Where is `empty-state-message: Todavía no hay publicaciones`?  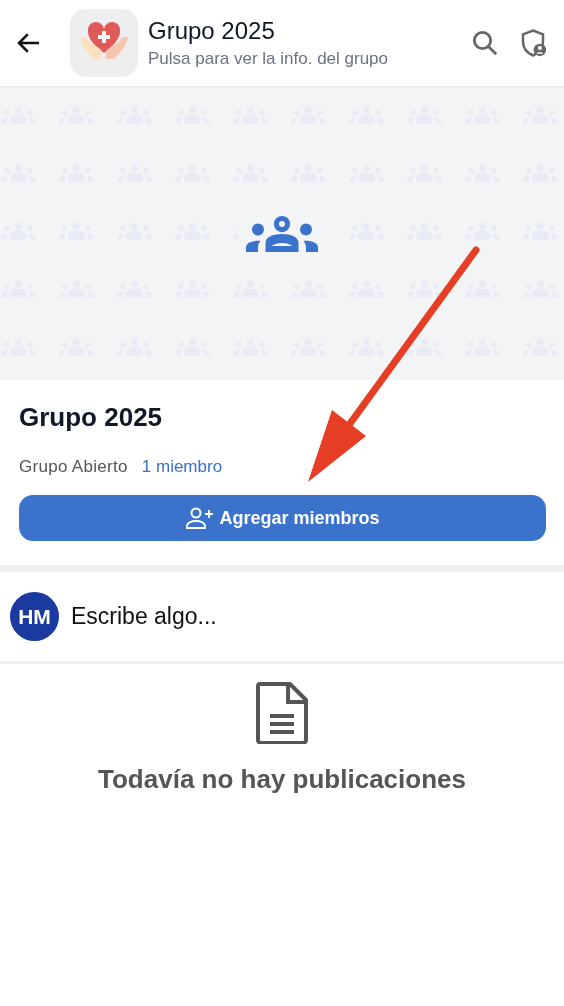
empty-state-message: Todavía no hay publicaciones is located at coordinates (282, 779).